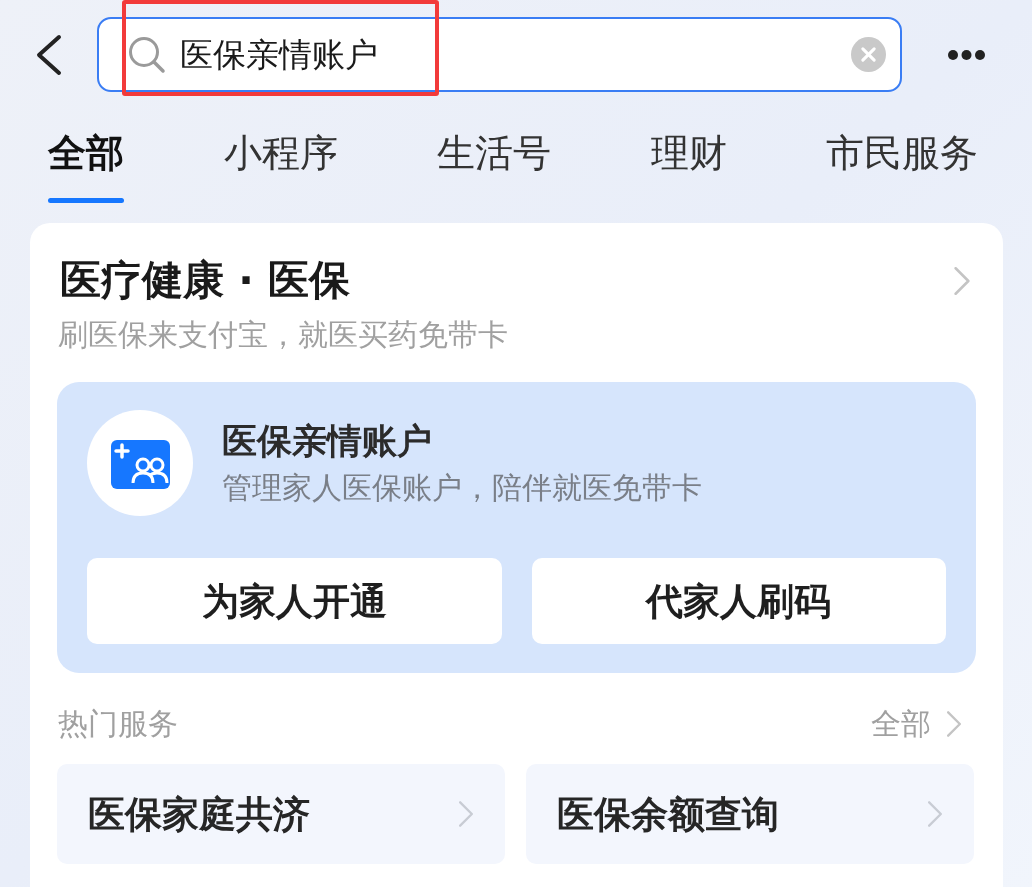 The image size is (1032, 887). I want to click on category-tab: 市民服务, so click(902, 153).